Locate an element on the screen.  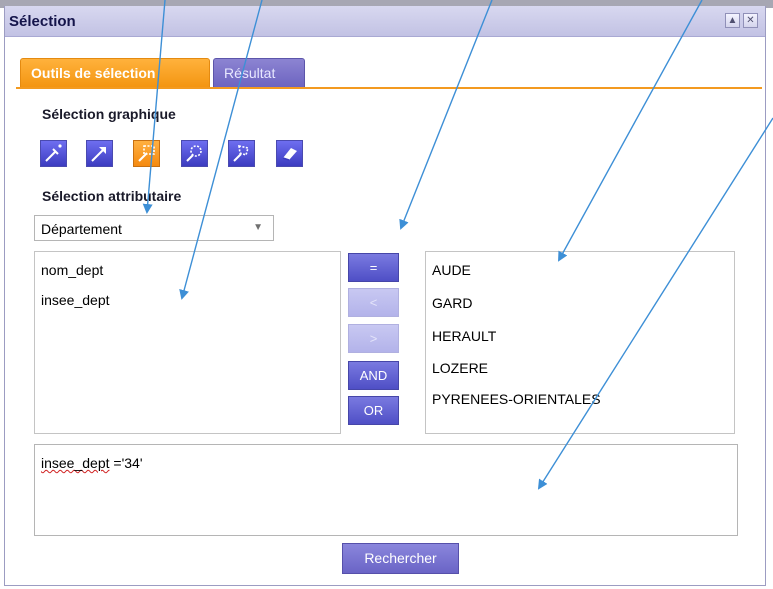
select-polygon-tool is located at coordinates (241, 153).